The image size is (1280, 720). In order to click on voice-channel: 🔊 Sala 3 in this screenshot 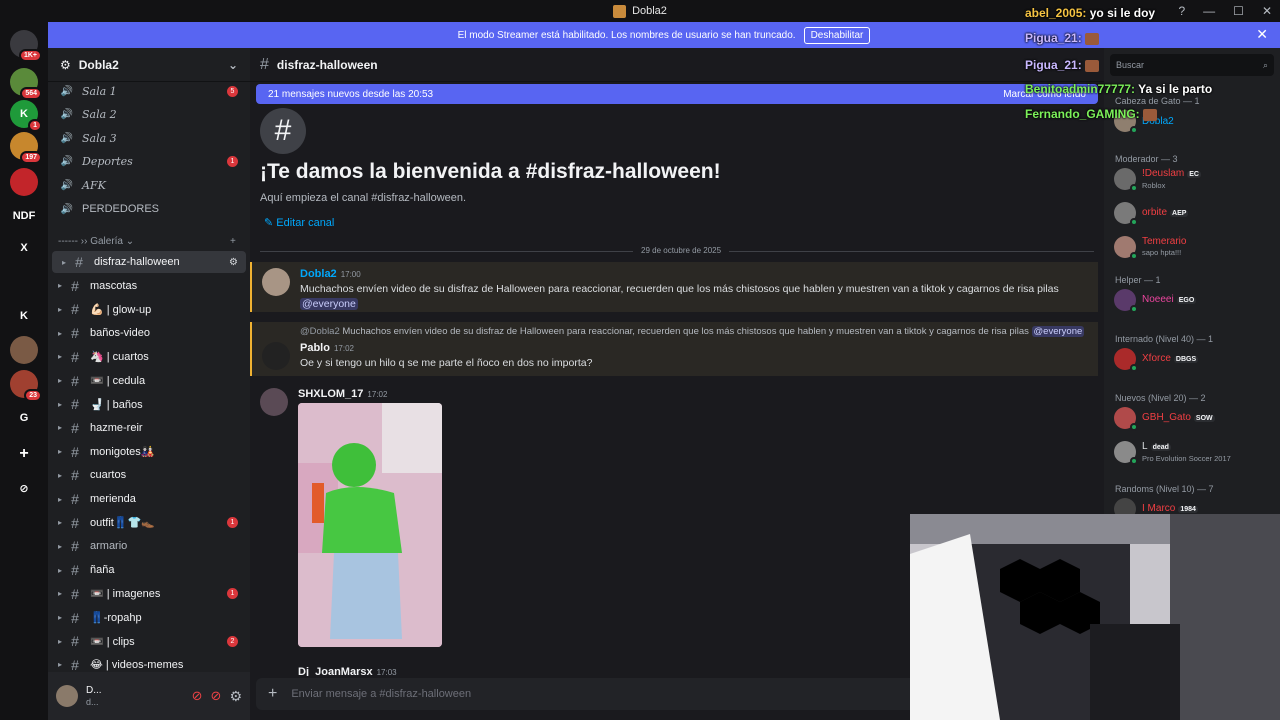, I will do `click(149, 138)`.